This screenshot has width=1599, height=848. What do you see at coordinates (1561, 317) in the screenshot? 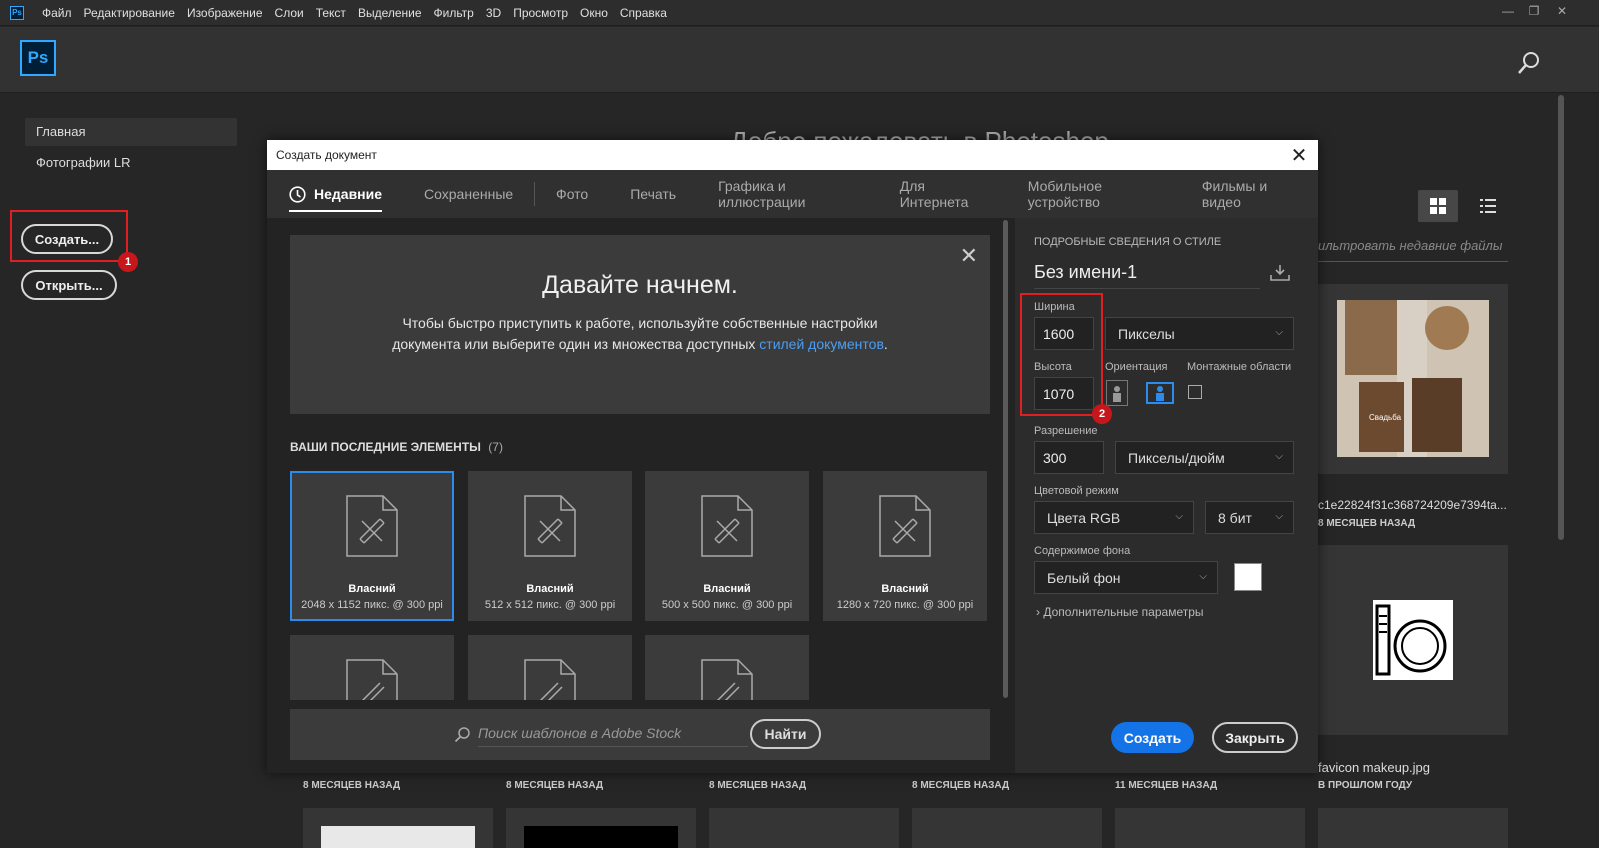
I see `page-scrollbar` at bounding box center [1561, 317].